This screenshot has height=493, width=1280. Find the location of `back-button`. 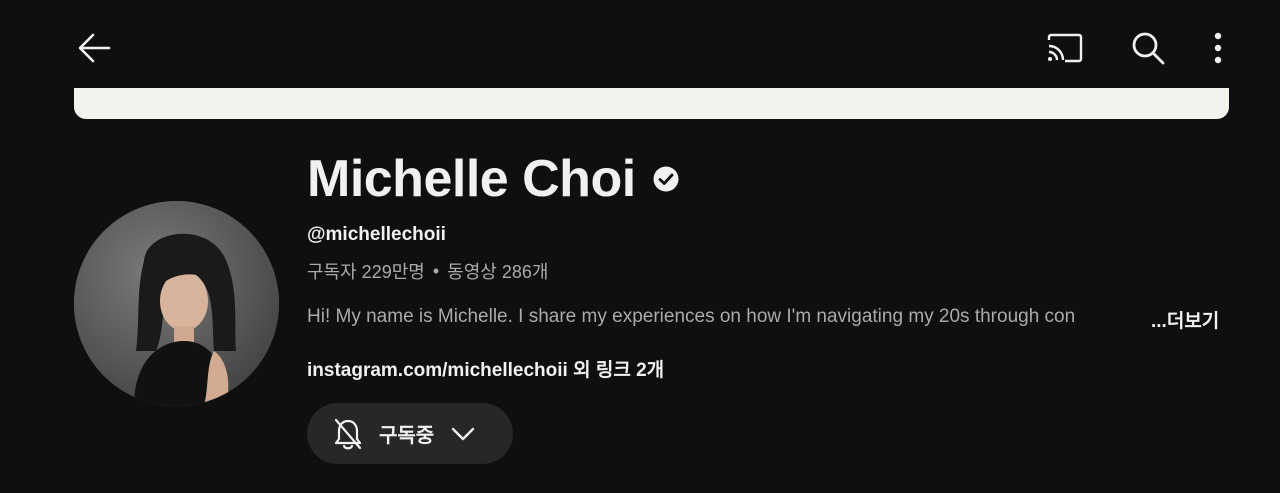

back-button is located at coordinates (94, 48).